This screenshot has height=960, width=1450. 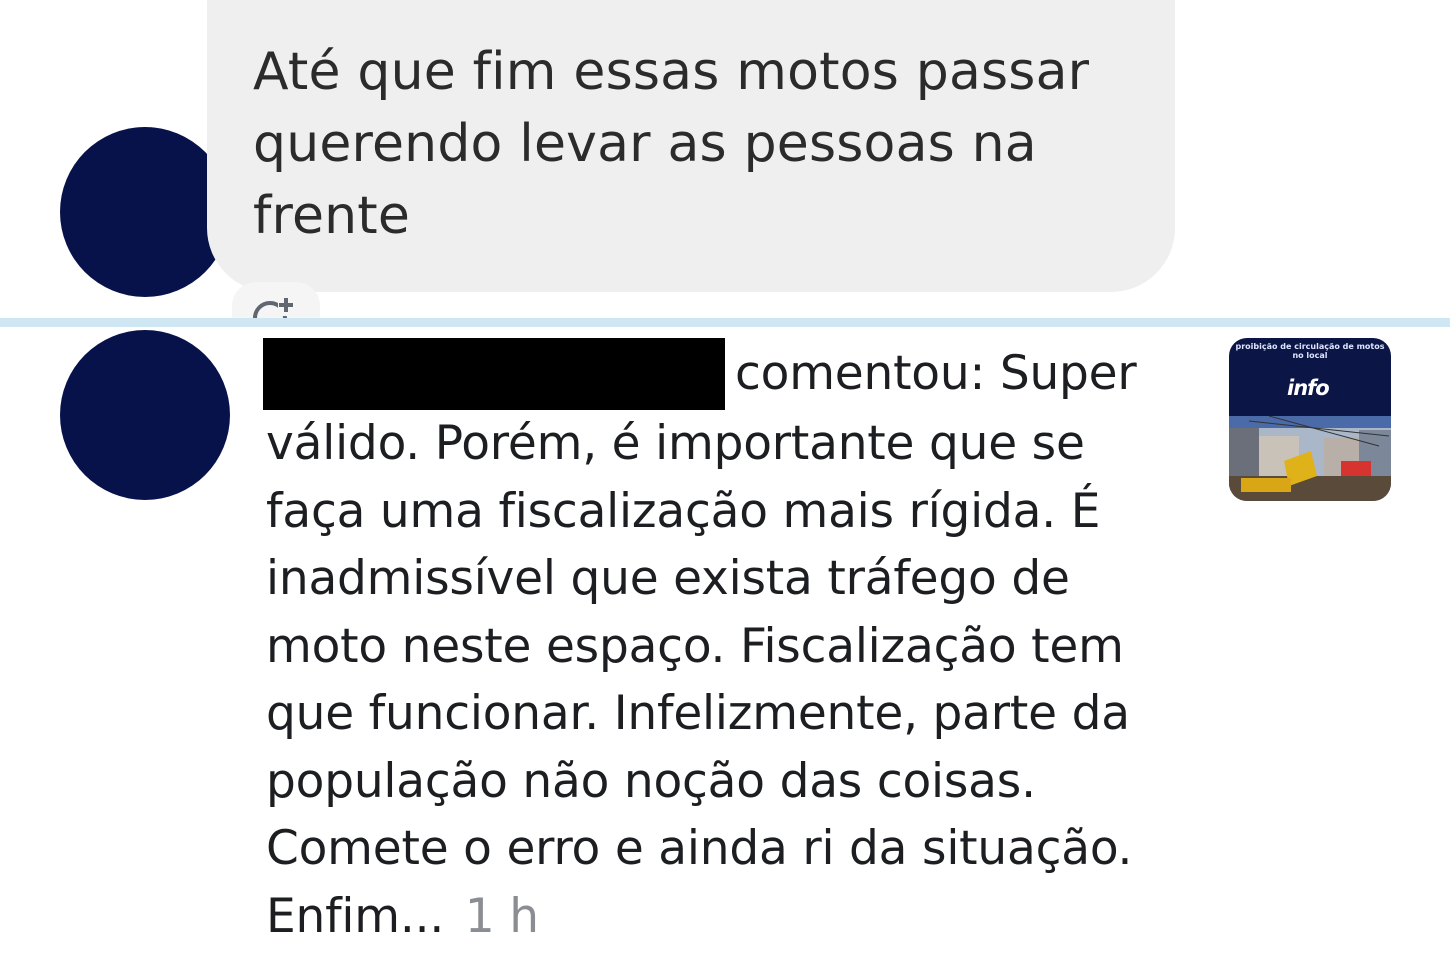 What do you see at coordinates (725, 322) in the screenshot?
I see `section-divider` at bounding box center [725, 322].